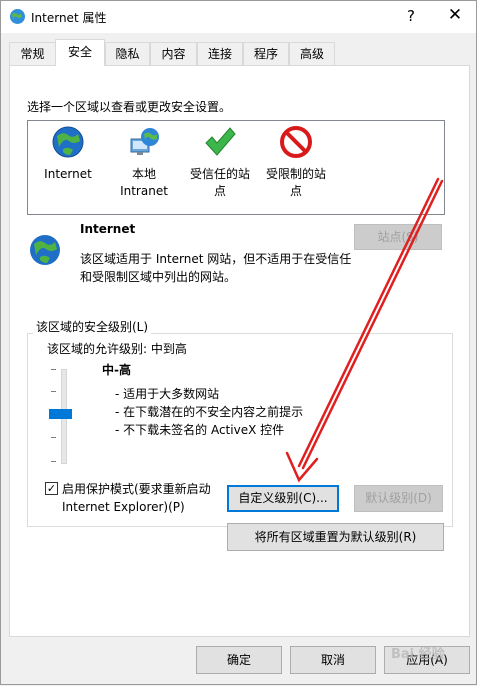 The image size is (477, 686). I want to click on checkbox-box: ✓, so click(51, 488).